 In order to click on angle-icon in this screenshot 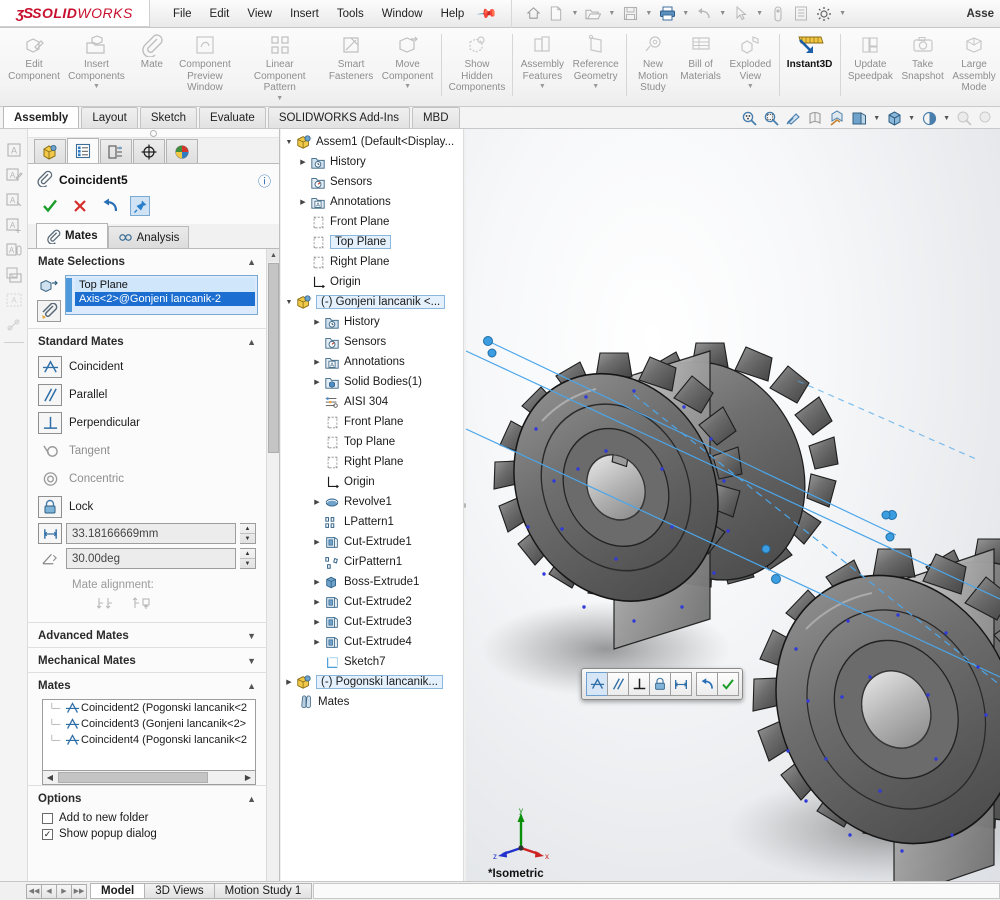, I will do `click(50, 558)`.